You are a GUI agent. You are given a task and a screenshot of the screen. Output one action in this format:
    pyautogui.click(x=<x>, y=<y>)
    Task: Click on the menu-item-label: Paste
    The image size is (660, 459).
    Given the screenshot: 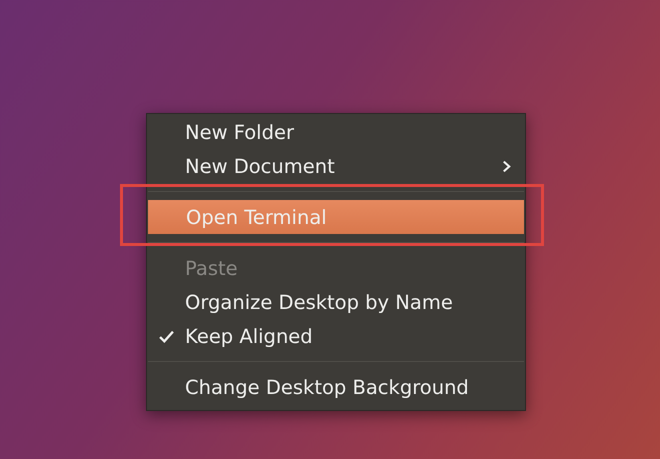 What is the action you would take?
    pyautogui.click(x=212, y=268)
    